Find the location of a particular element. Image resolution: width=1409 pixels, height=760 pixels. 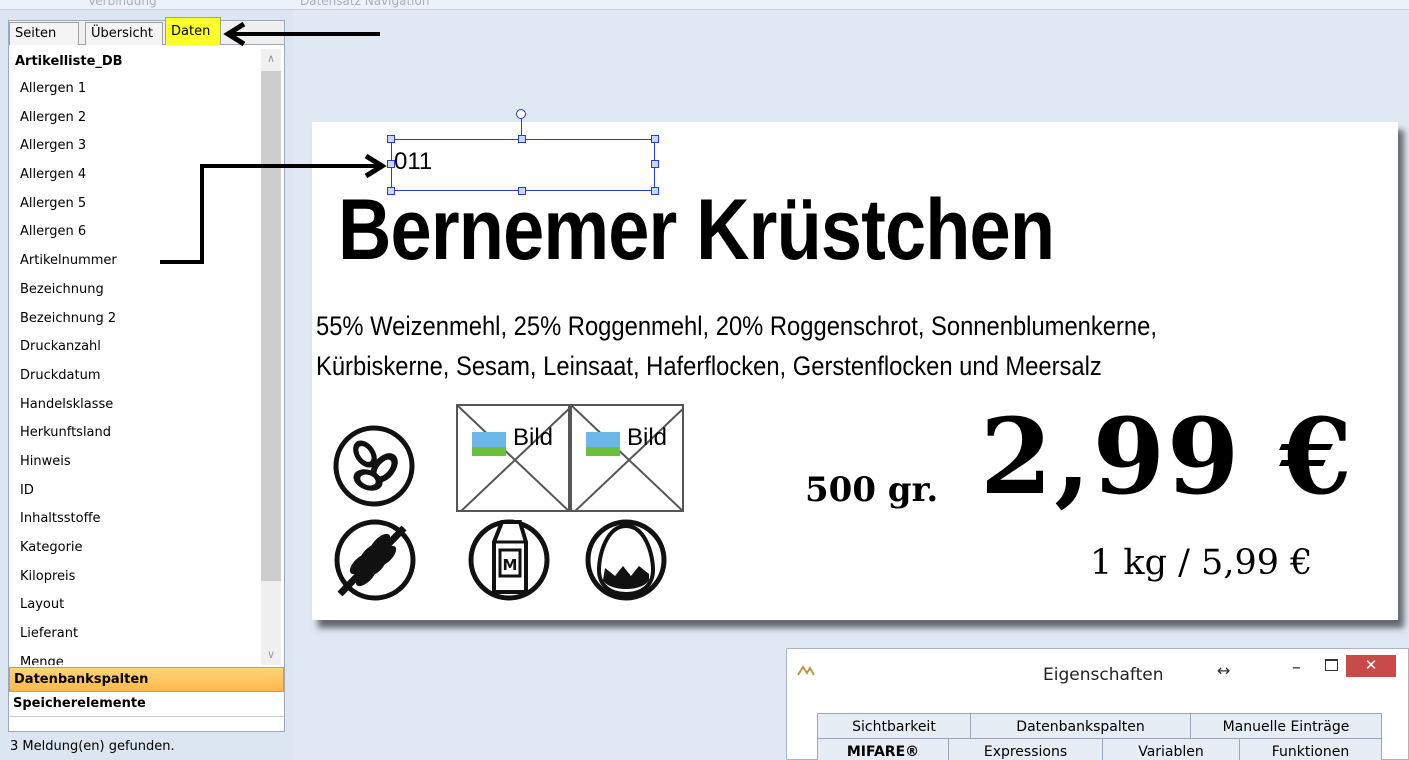

scroll-thumb is located at coordinates (271, 326).